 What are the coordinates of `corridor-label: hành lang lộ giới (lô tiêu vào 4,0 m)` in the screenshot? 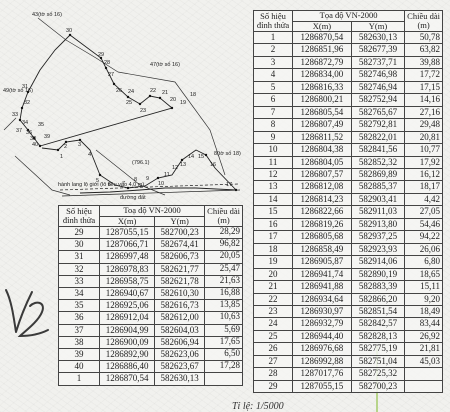 It's located at (101, 185).